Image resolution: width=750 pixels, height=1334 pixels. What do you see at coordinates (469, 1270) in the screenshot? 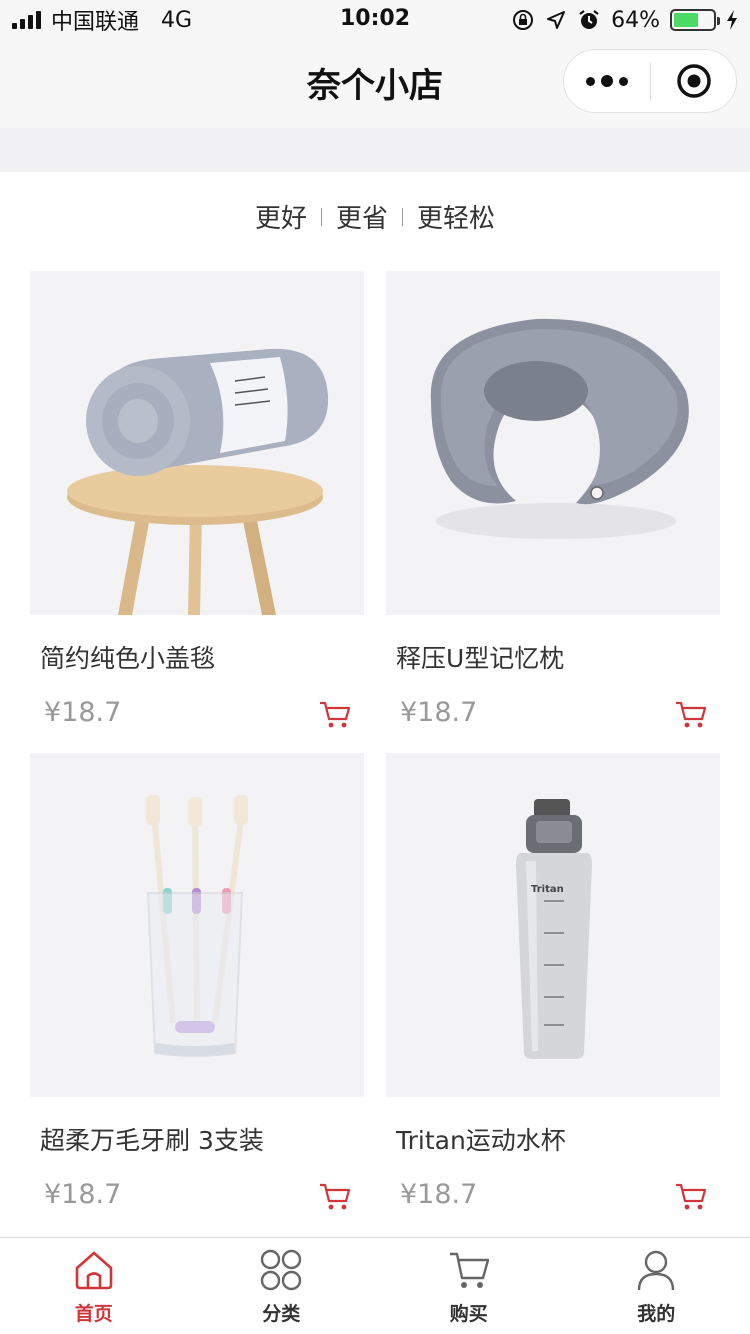
I see `cart-icon` at bounding box center [469, 1270].